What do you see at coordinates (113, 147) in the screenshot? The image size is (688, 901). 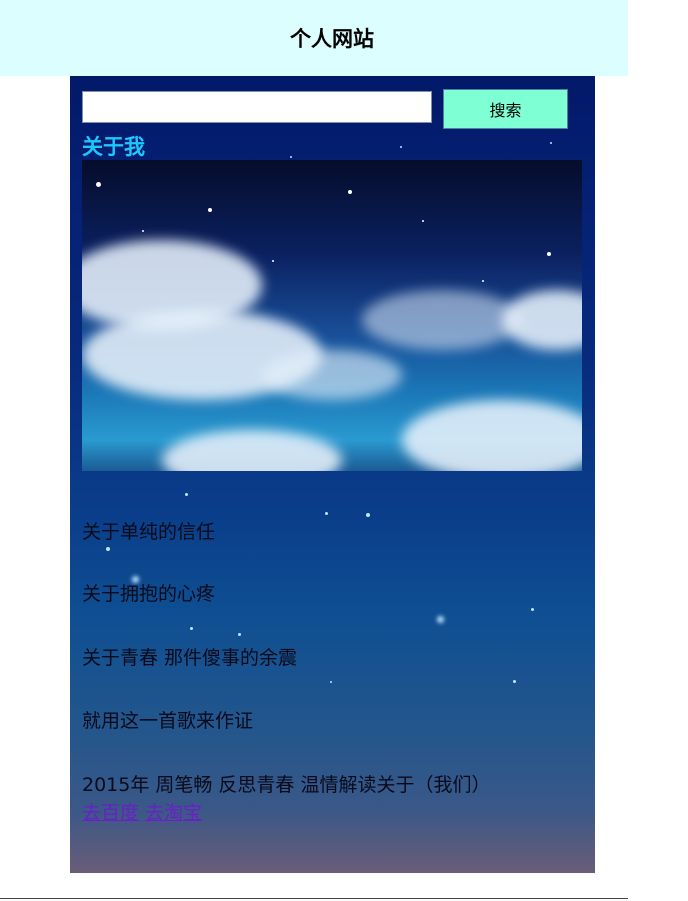 I see `about-heading: 关于我` at bounding box center [113, 147].